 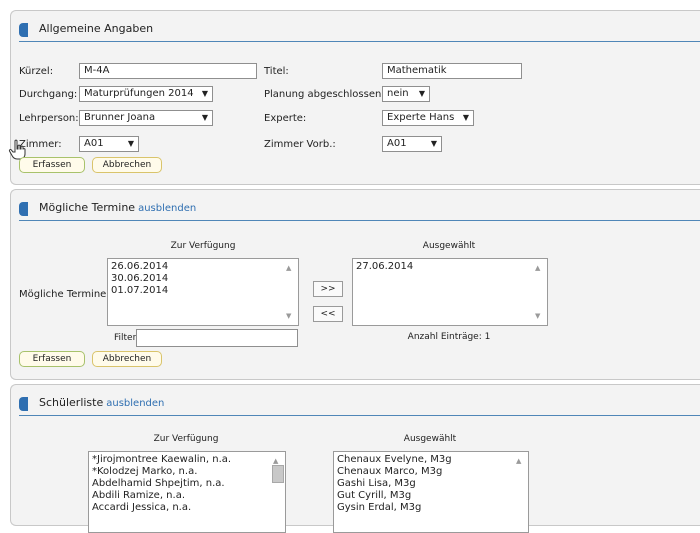 What do you see at coordinates (167, 208) in the screenshot?
I see `termine-toggle-link: ausblenden` at bounding box center [167, 208].